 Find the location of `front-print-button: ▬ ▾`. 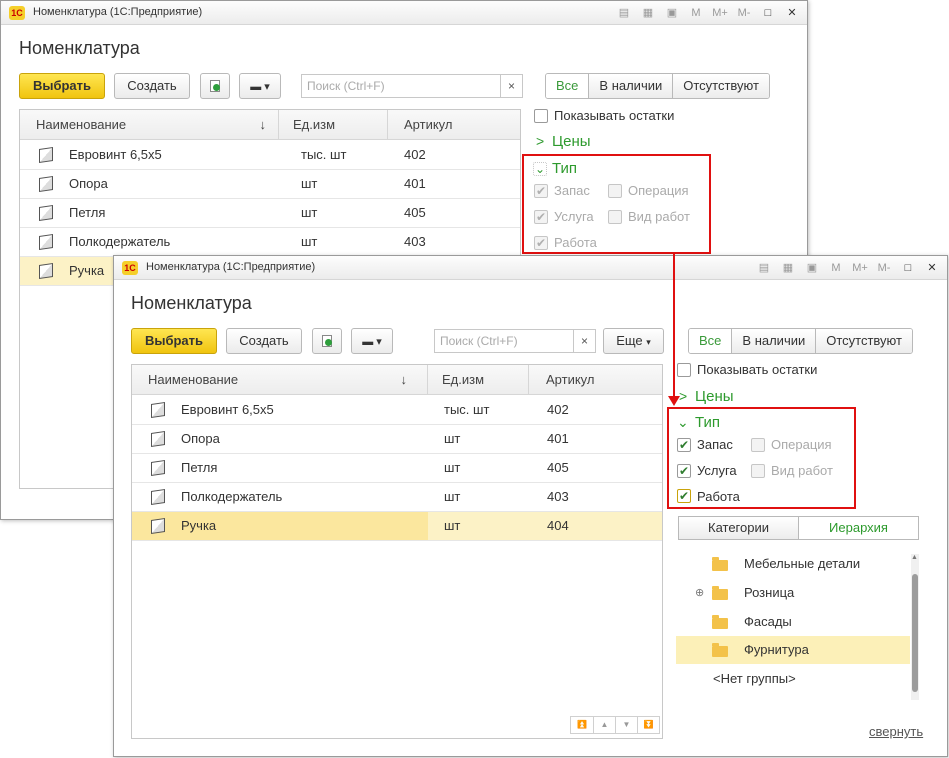

front-print-button: ▬ ▾ is located at coordinates (372, 341).